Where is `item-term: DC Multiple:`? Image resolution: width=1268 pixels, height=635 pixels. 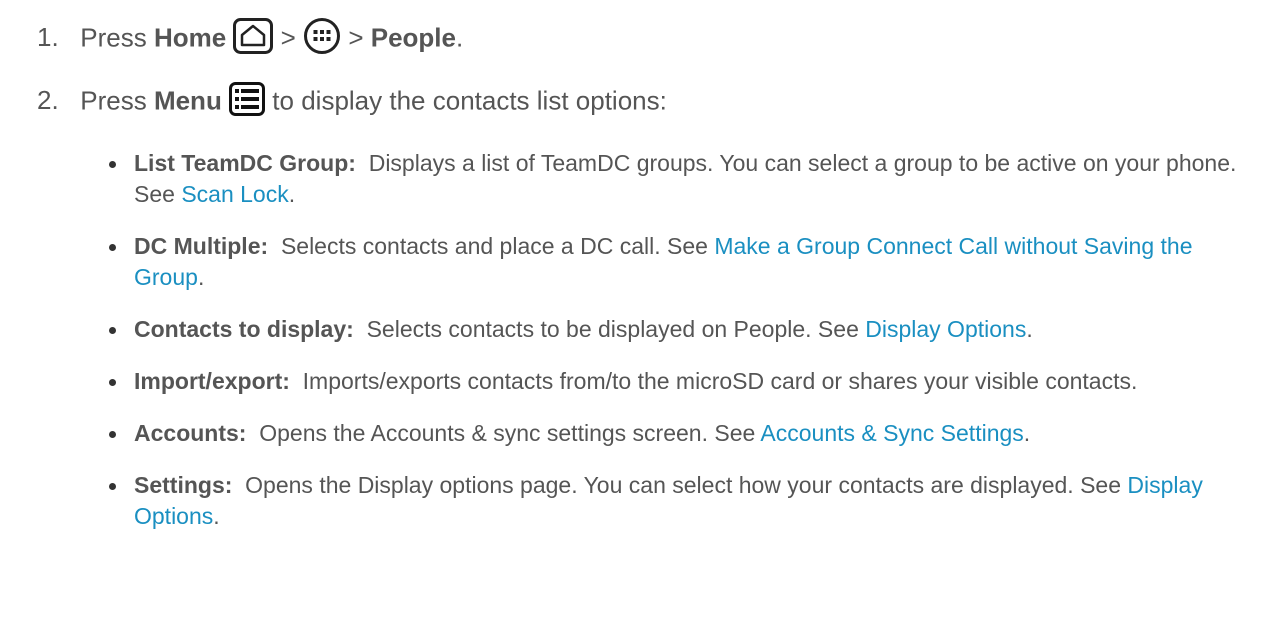 item-term: DC Multiple: is located at coordinates (201, 246).